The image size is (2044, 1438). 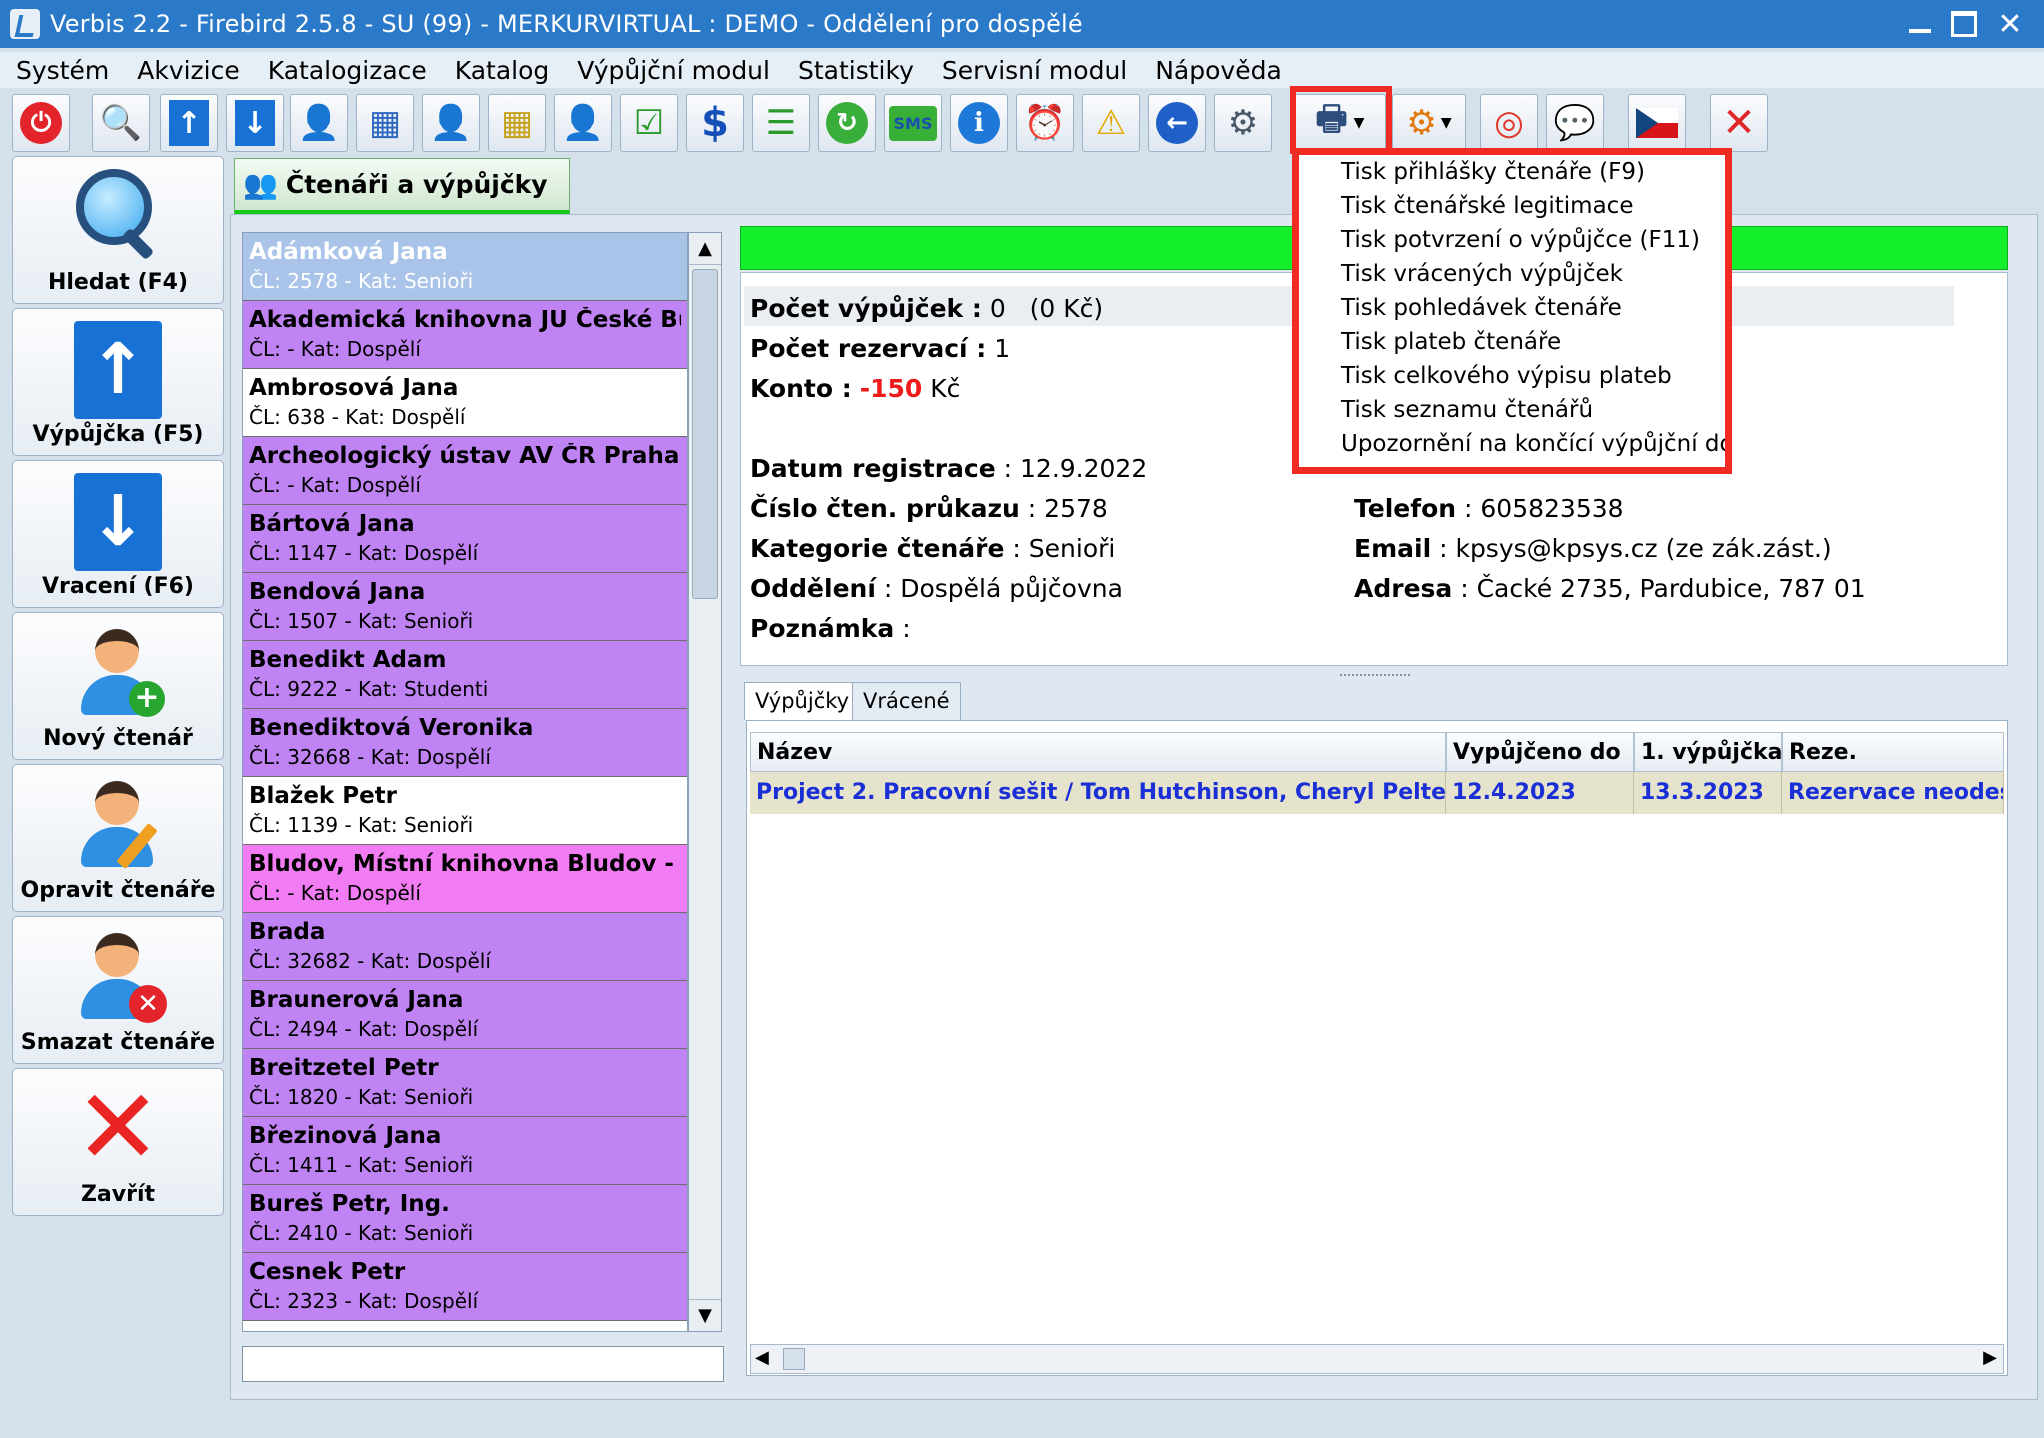 I want to click on nav-delete-reader-label: Smazat čtenáře, so click(x=118, y=1042).